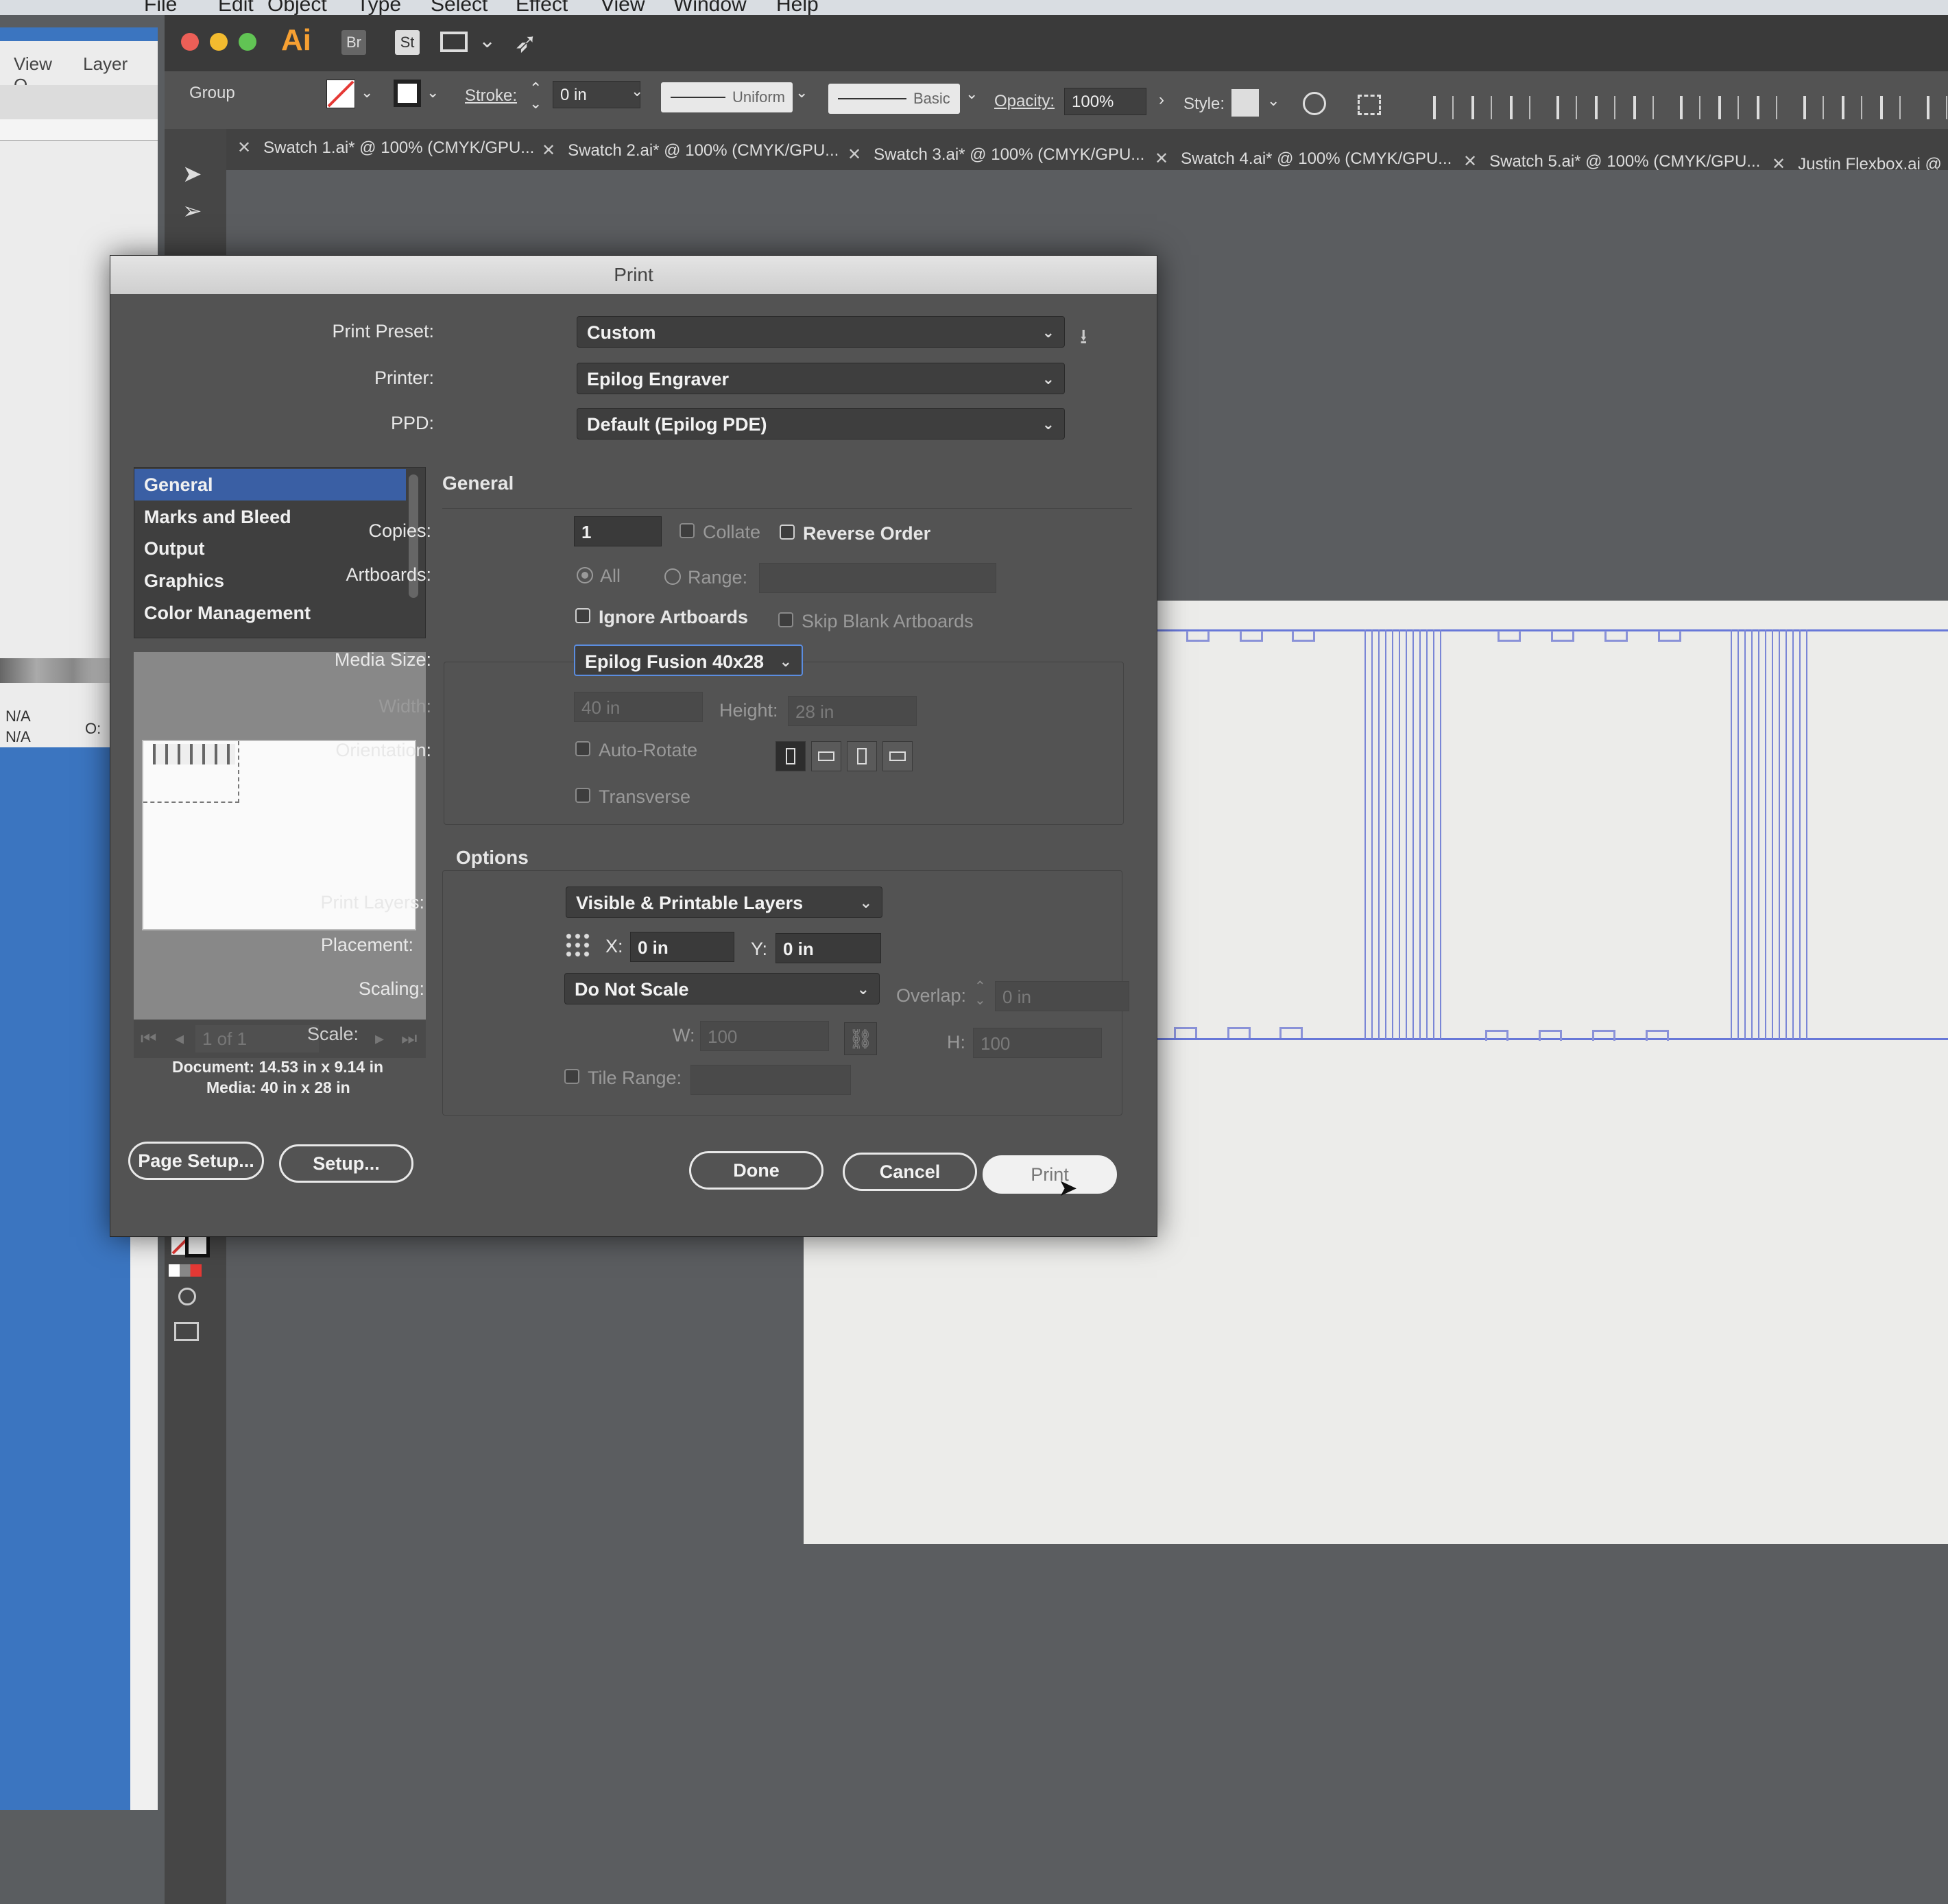 The image size is (1948, 1904). What do you see at coordinates (179, 1038) in the screenshot?
I see `prev-page-icon: ◂` at bounding box center [179, 1038].